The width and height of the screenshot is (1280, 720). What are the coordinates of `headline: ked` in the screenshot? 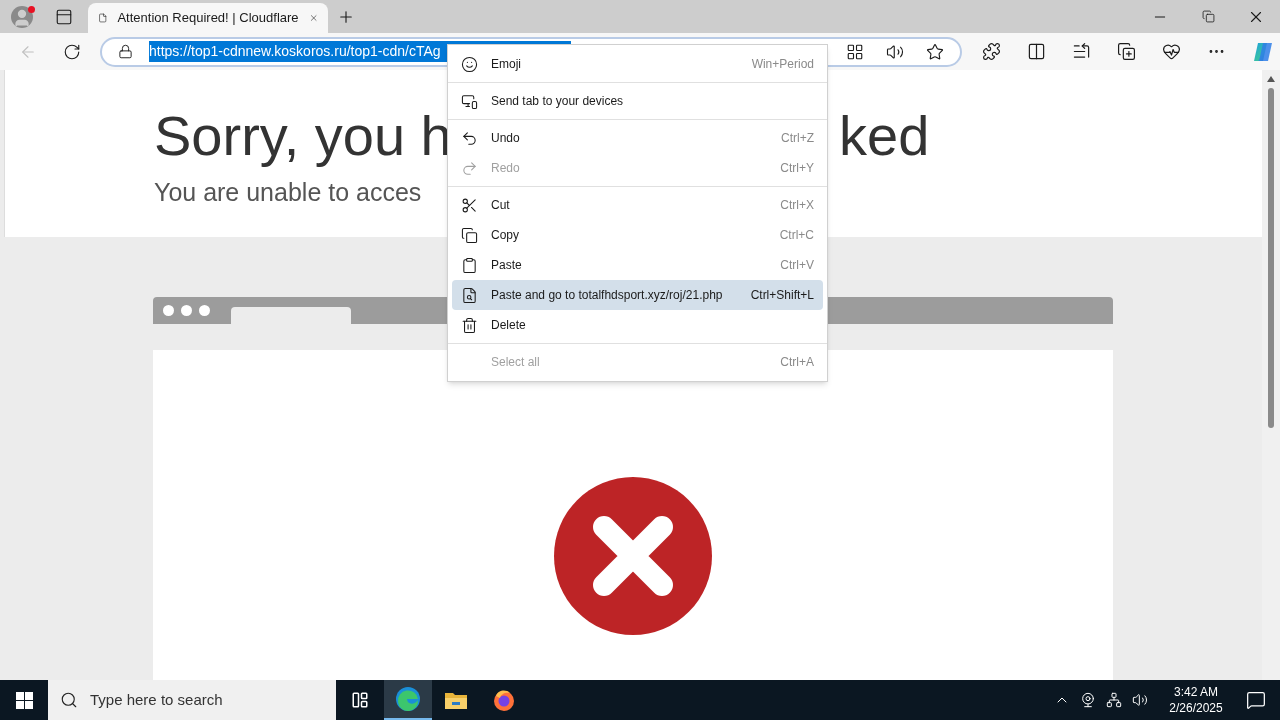 It's located at (884, 136).